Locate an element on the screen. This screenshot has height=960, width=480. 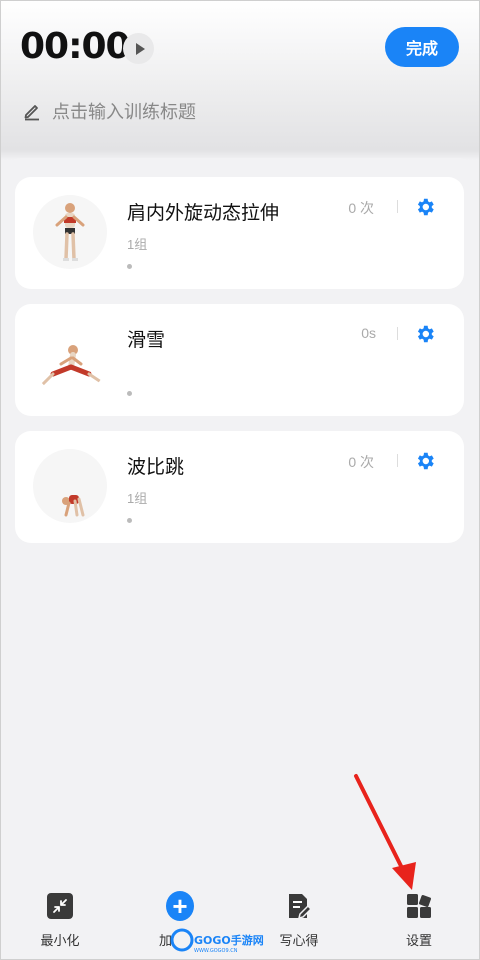
title-input: 点击输入训练标题 is located at coordinates (109, 111).